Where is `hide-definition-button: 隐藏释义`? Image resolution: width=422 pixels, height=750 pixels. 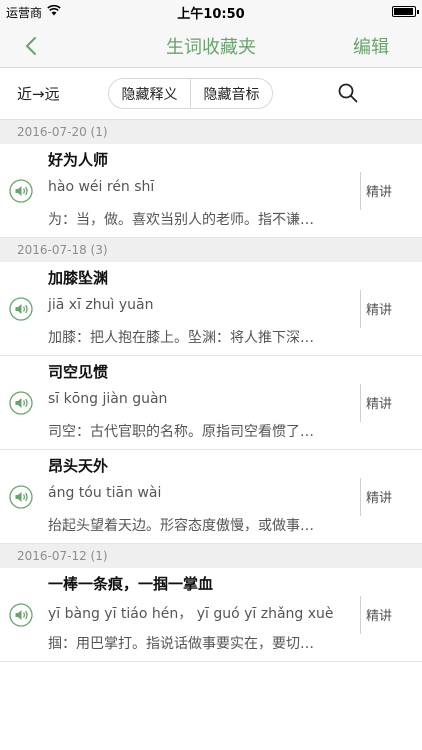 hide-definition-button: 隐藏释义 is located at coordinates (149, 93).